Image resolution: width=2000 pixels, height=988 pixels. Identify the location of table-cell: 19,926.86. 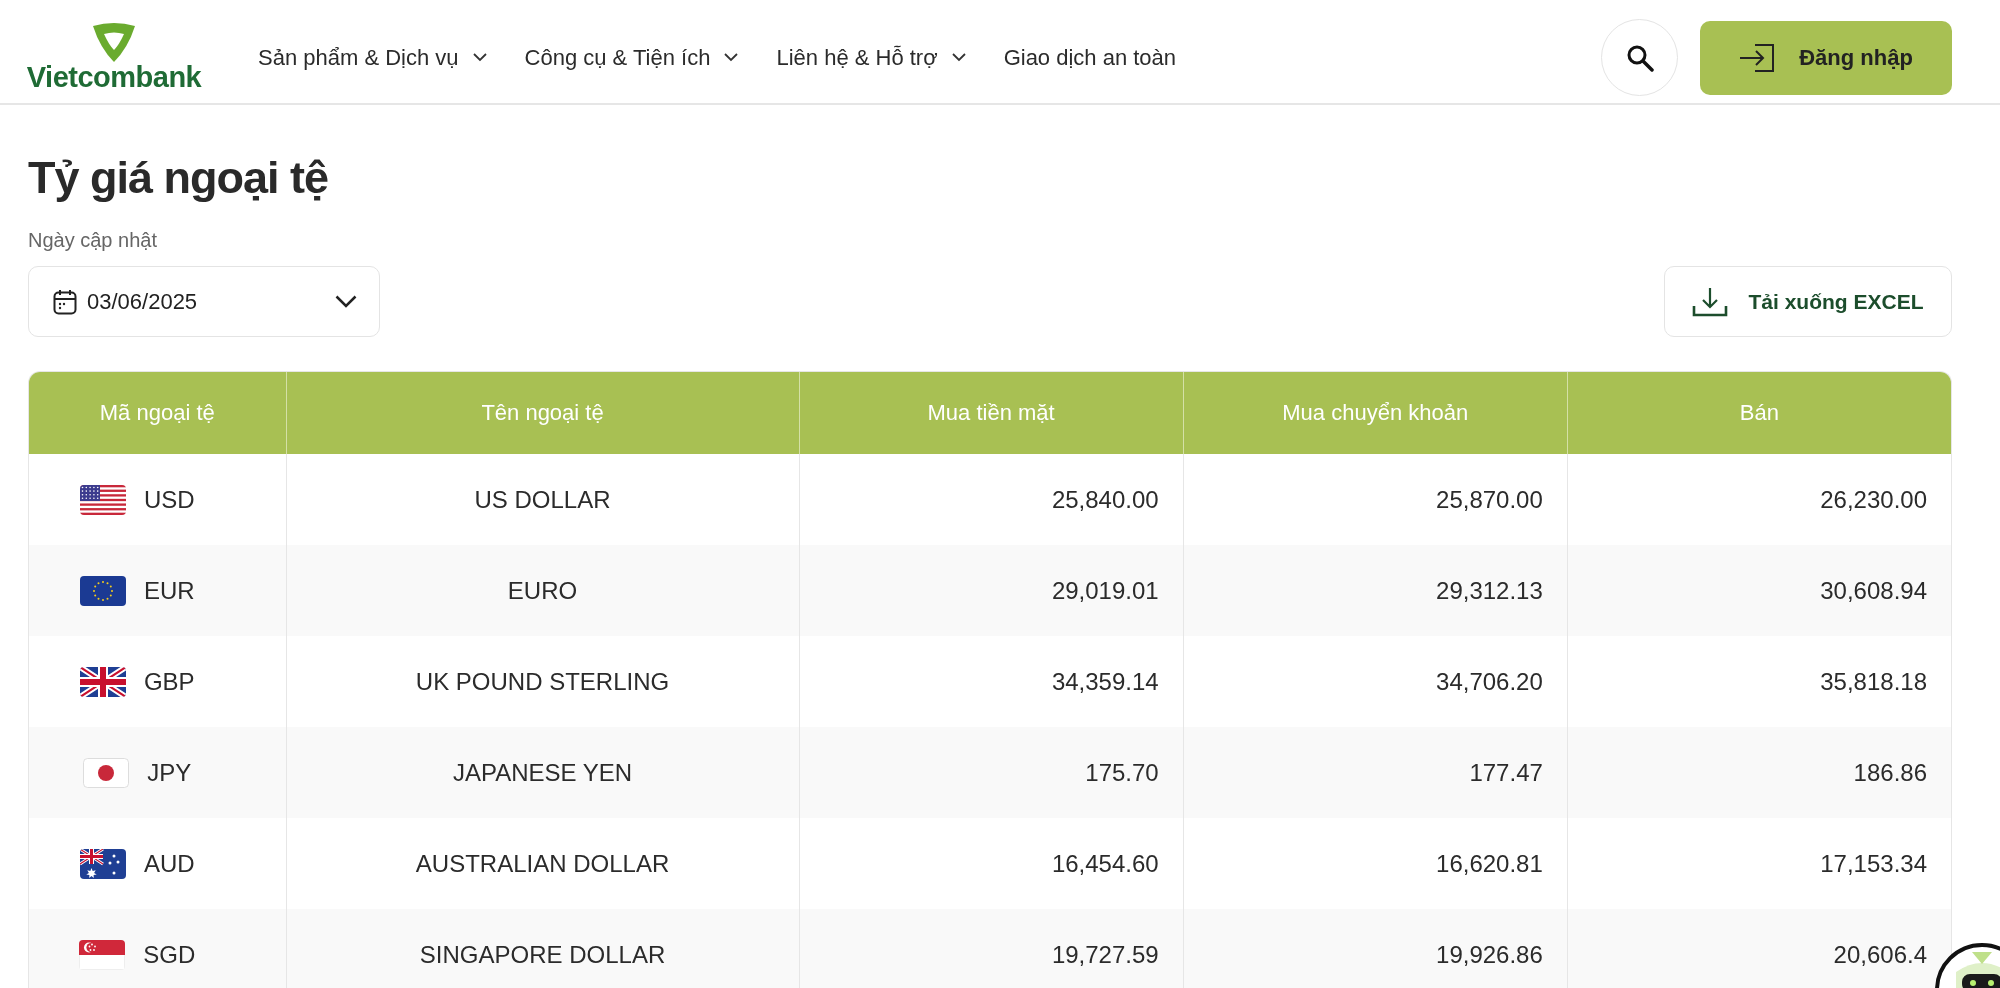
(1374, 948).